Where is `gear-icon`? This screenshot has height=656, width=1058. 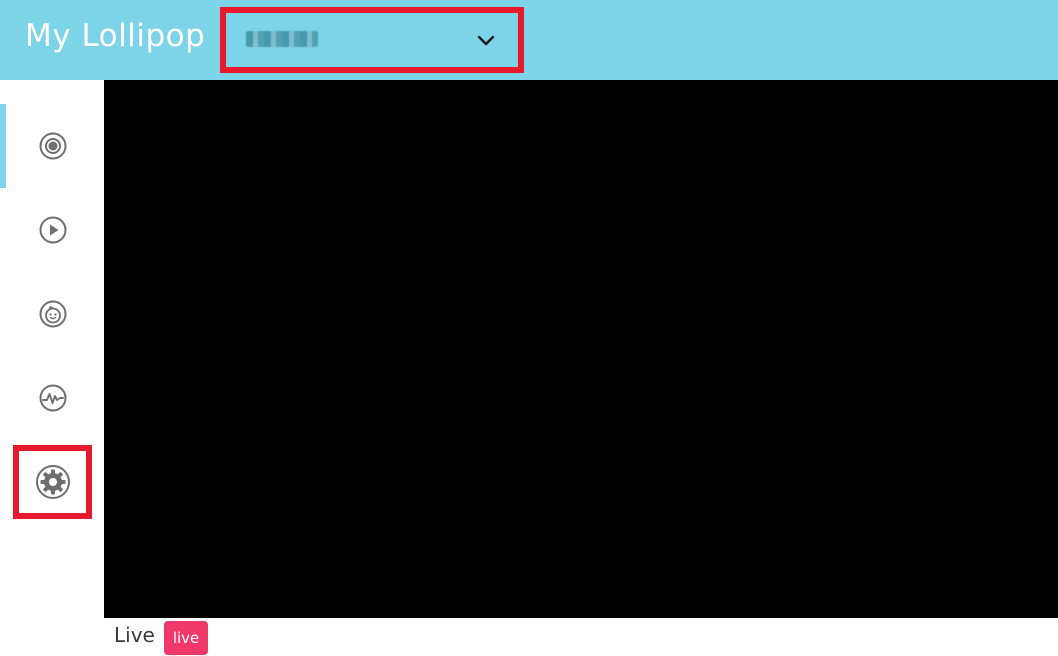
gear-icon is located at coordinates (52, 482).